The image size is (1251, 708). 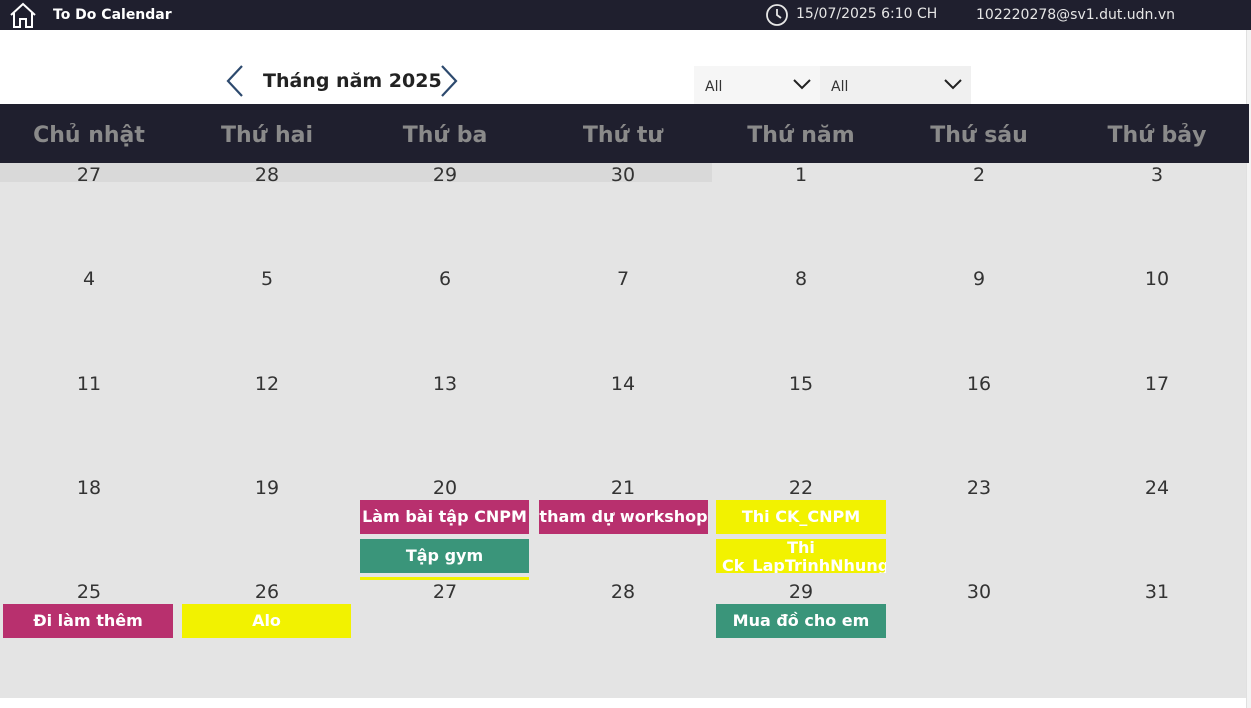 What do you see at coordinates (89, 384) in the screenshot?
I see `day-cell: 11` at bounding box center [89, 384].